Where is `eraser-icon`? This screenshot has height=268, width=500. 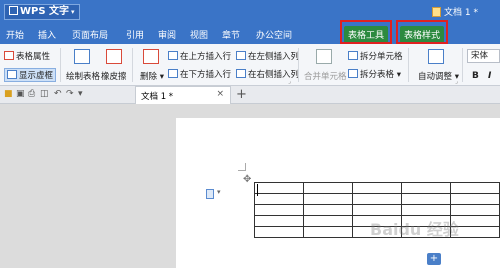 eraser-icon is located at coordinates (114, 56).